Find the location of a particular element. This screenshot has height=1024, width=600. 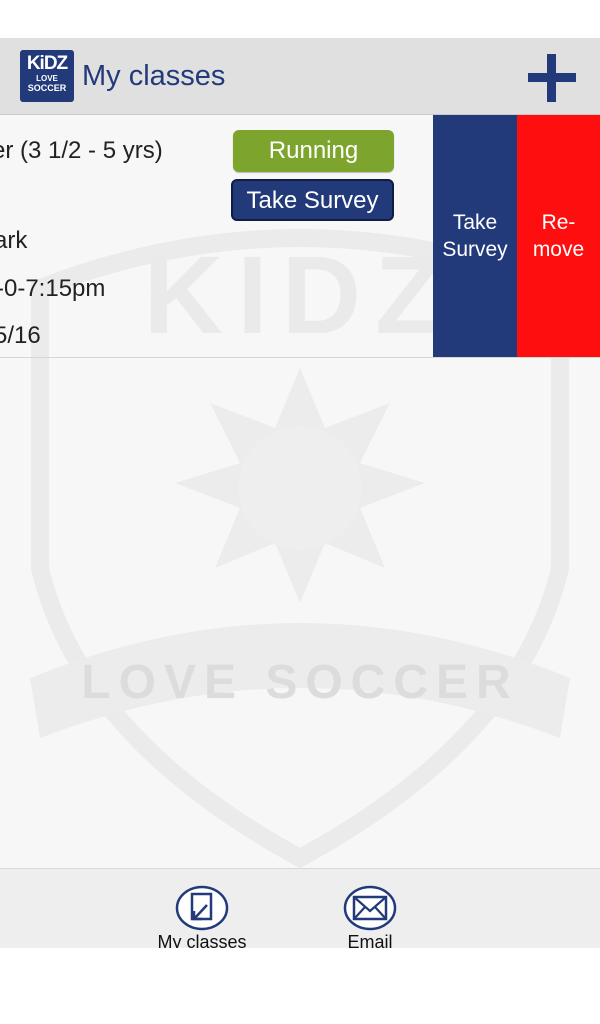

swipe-take-survey-button: Take Survey is located at coordinates (475, 236).